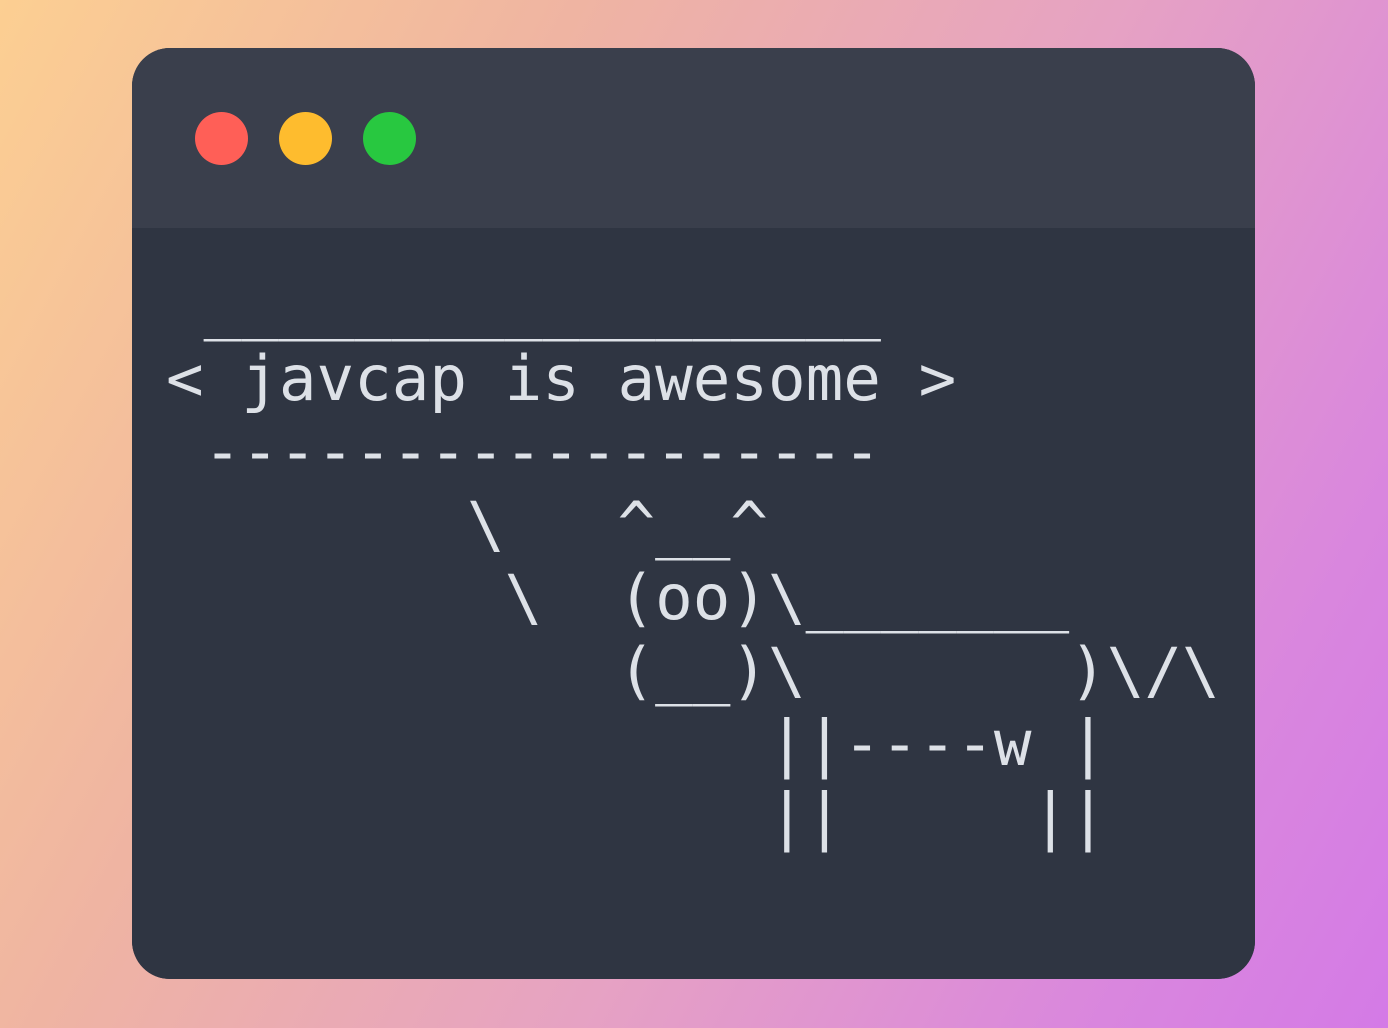 The width and height of the screenshot is (1388, 1028). Describe the element at coordinates (693, 138) in the screenshot. I see `title-bar` at that location.